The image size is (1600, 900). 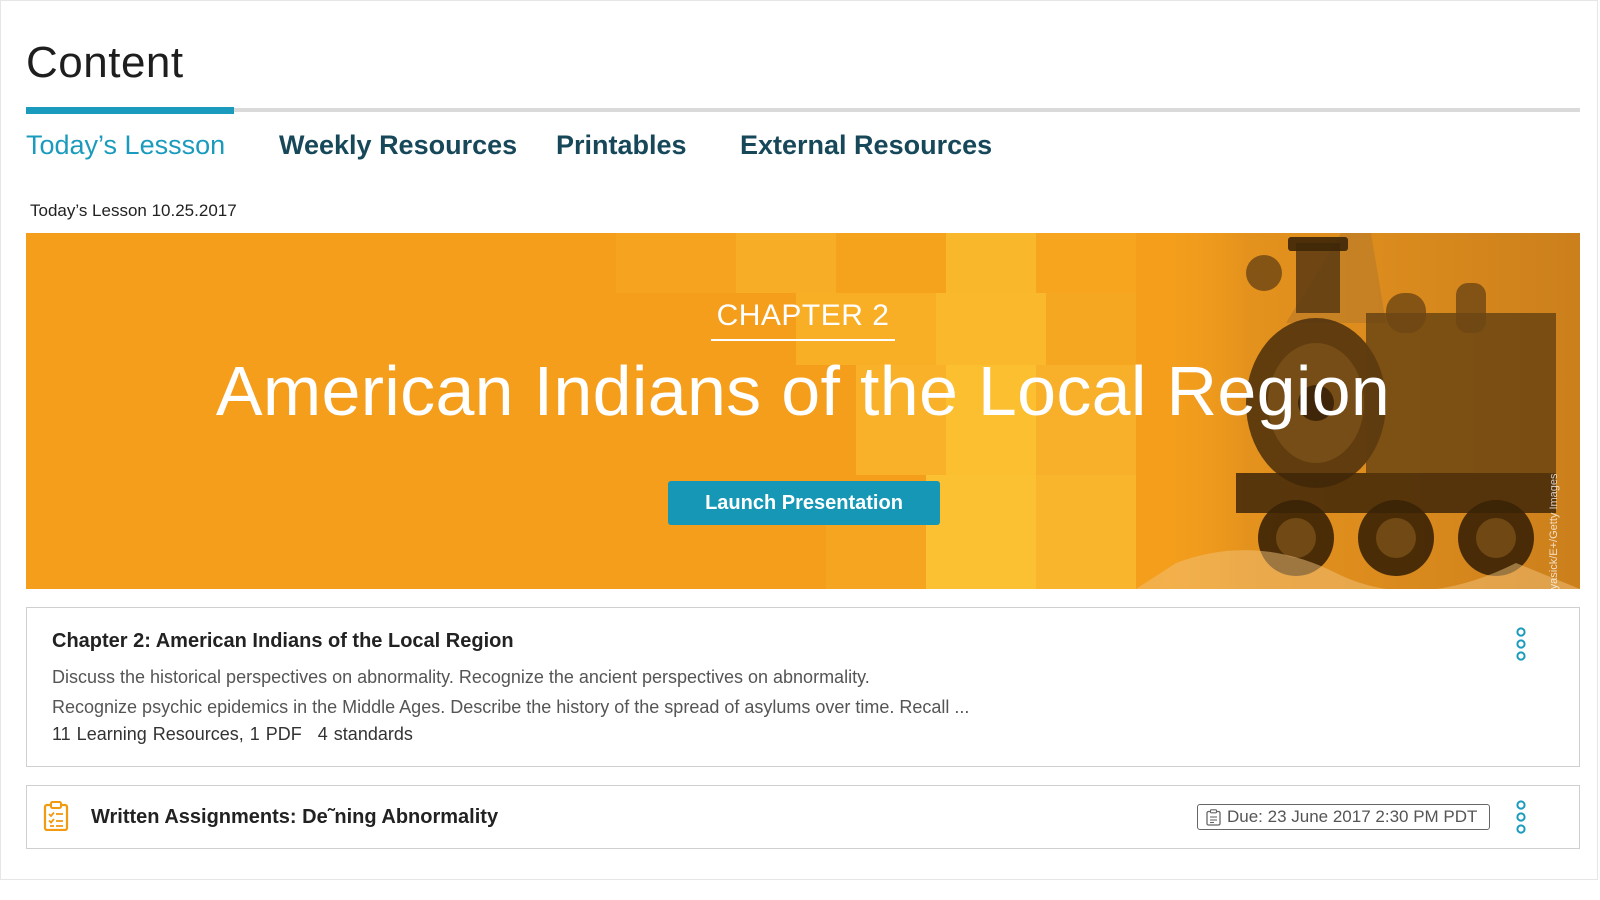 I want to click on chapter-label: CHAPTER 2, so click(x=803, y=320).